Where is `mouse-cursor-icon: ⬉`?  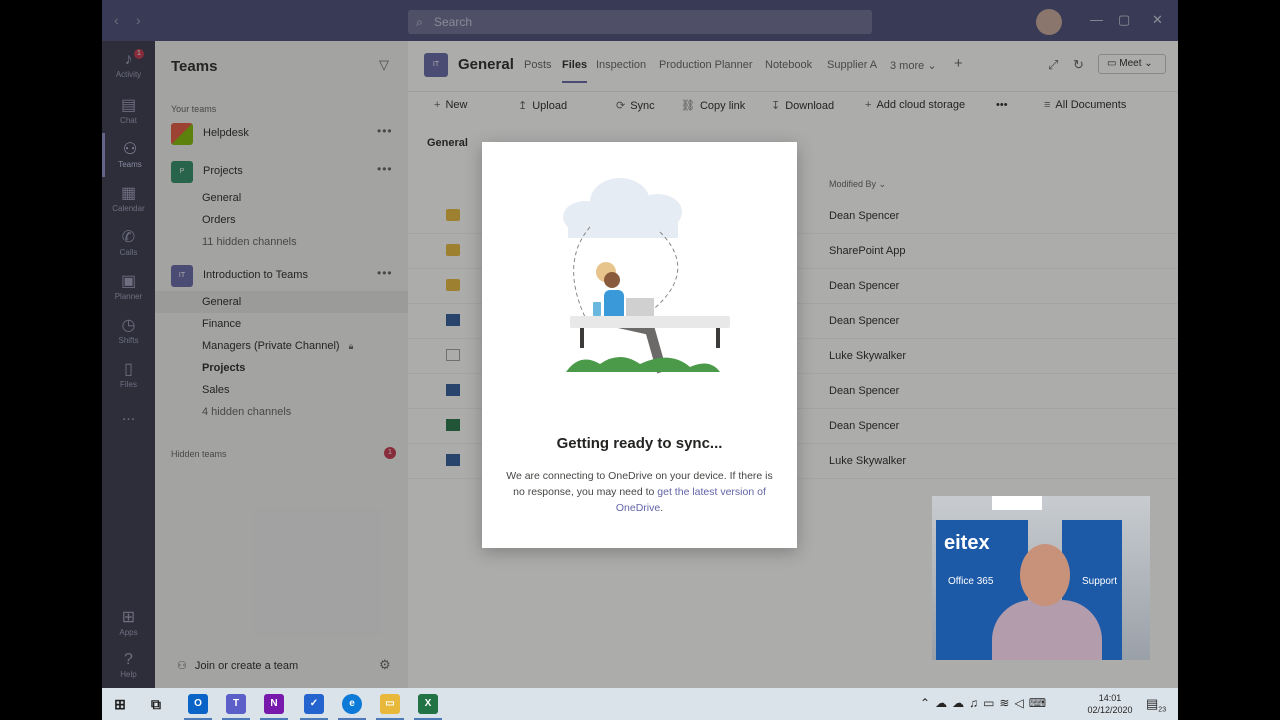
mouse-cursor-icon: ⬉ is located at coordinates (783, 340).